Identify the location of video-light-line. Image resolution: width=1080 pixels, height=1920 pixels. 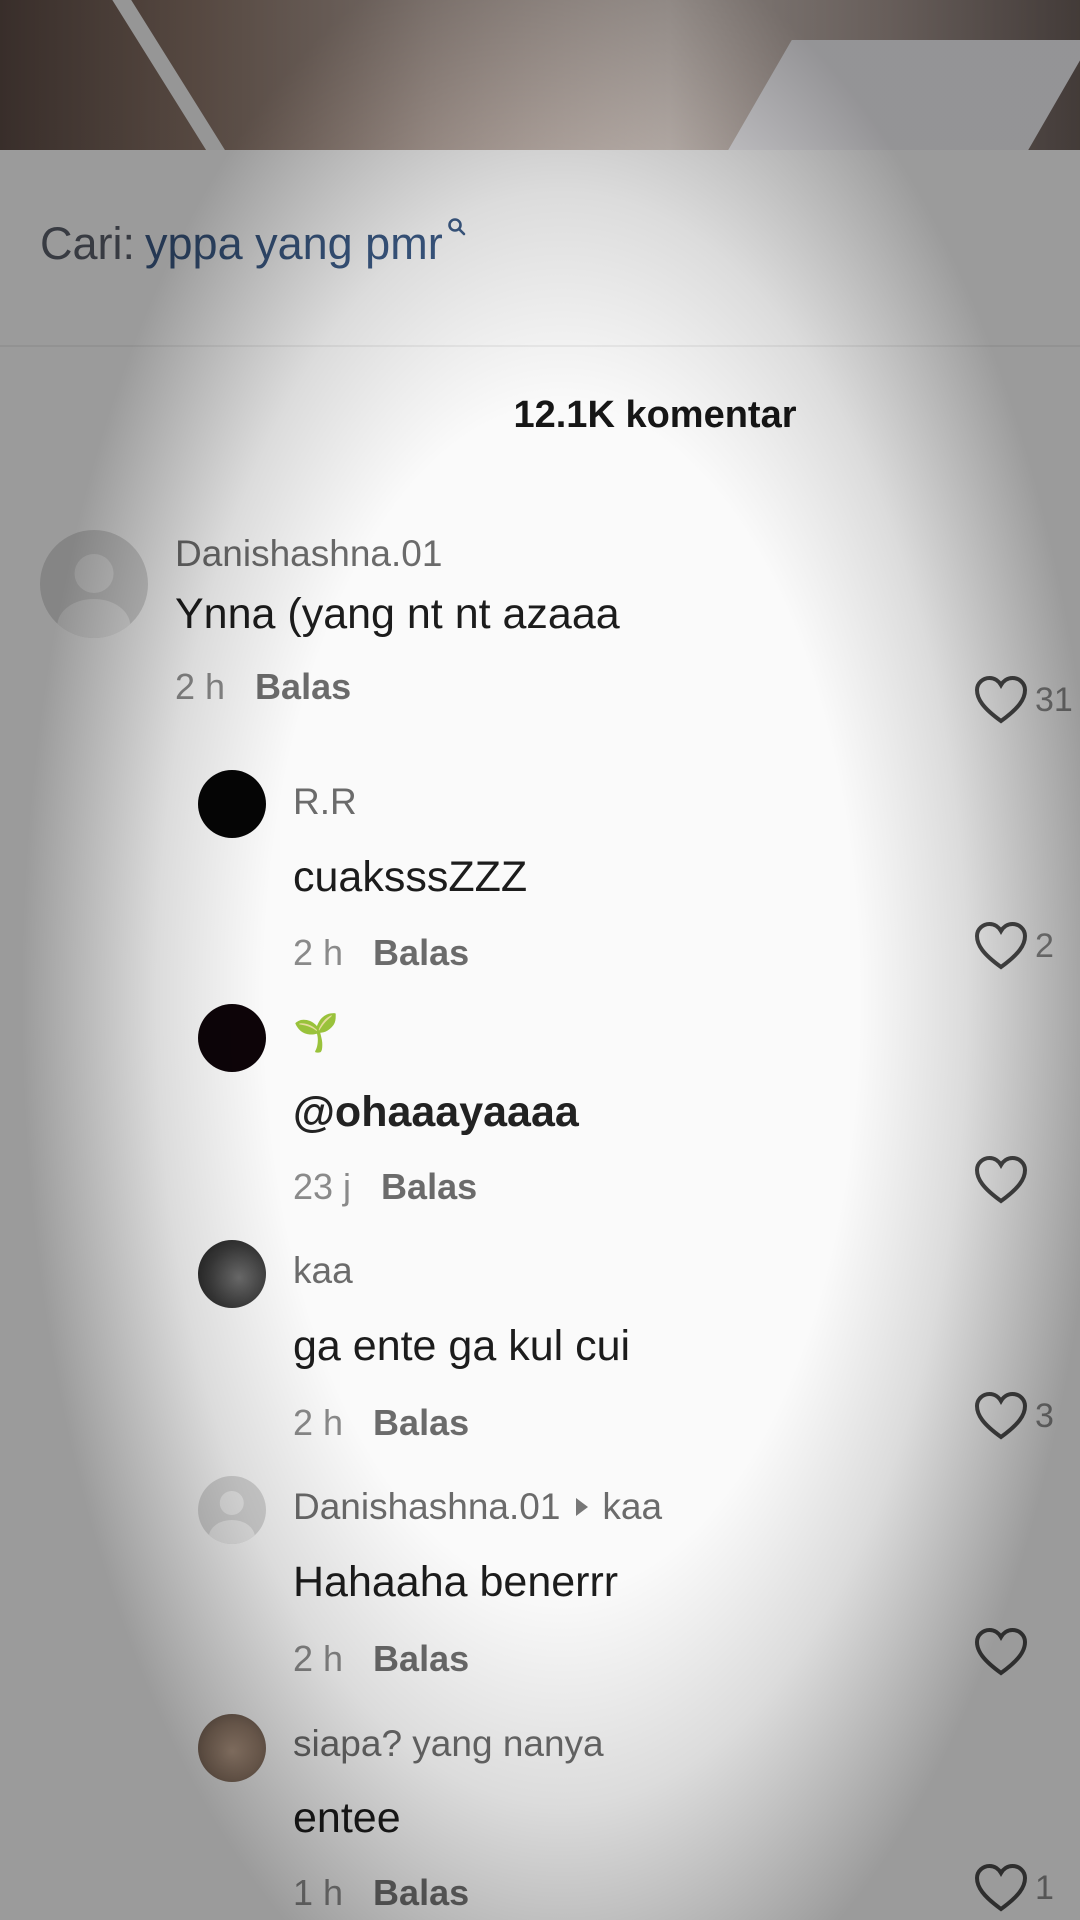
(178, 75).